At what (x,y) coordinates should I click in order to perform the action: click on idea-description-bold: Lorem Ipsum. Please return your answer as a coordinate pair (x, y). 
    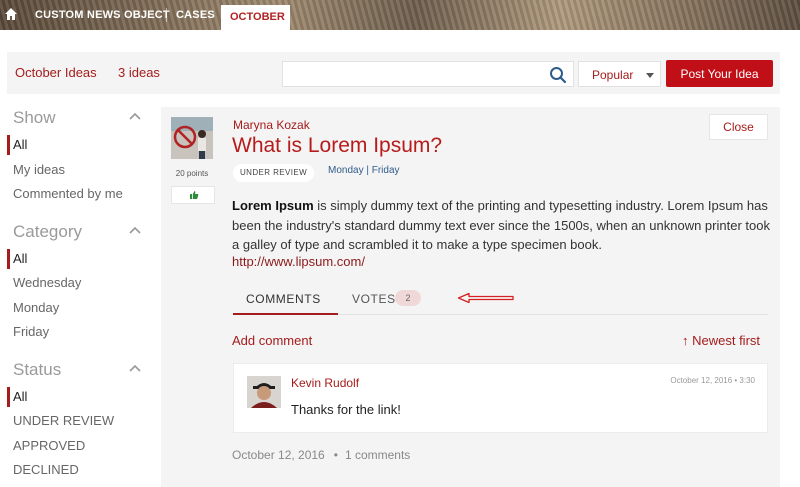
    Looking at the image, I should click on (273, 205).